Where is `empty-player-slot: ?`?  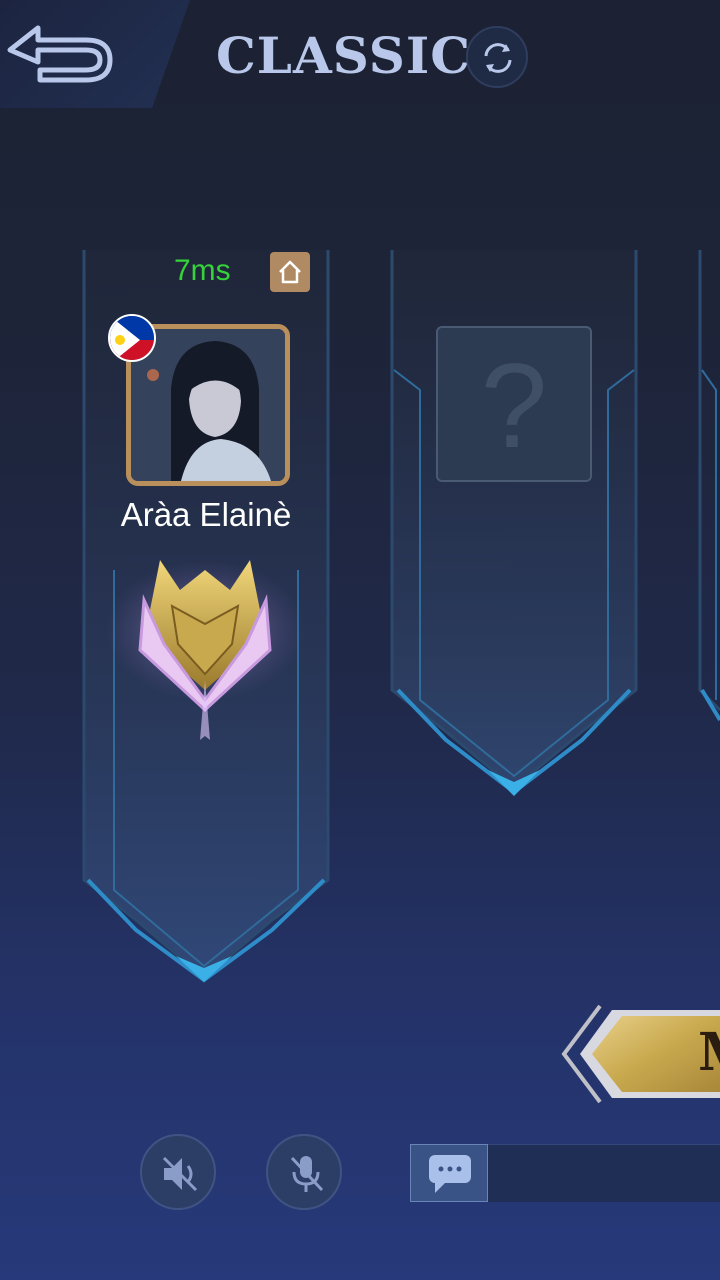
empty-player-slot: ? is located at coordinates (514, 404).